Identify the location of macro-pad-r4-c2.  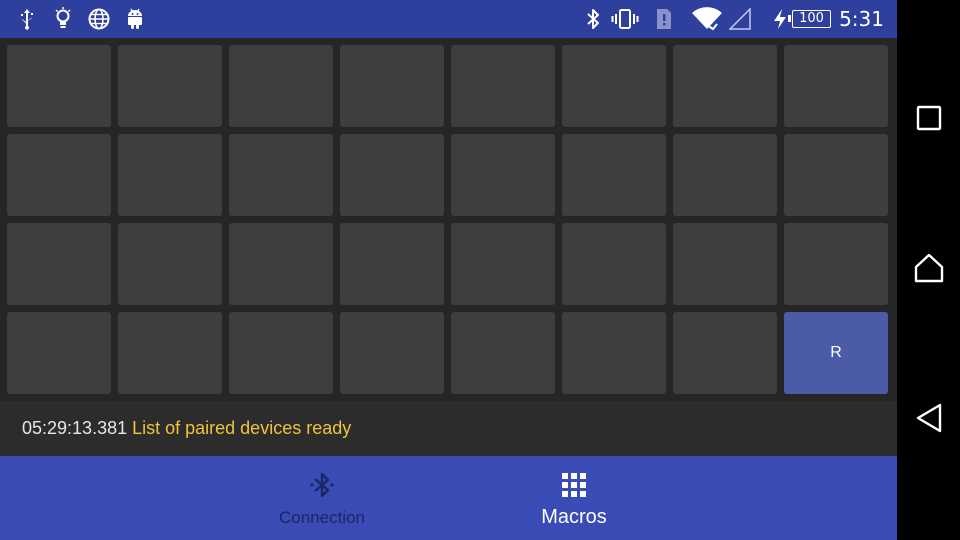
(170, 353).